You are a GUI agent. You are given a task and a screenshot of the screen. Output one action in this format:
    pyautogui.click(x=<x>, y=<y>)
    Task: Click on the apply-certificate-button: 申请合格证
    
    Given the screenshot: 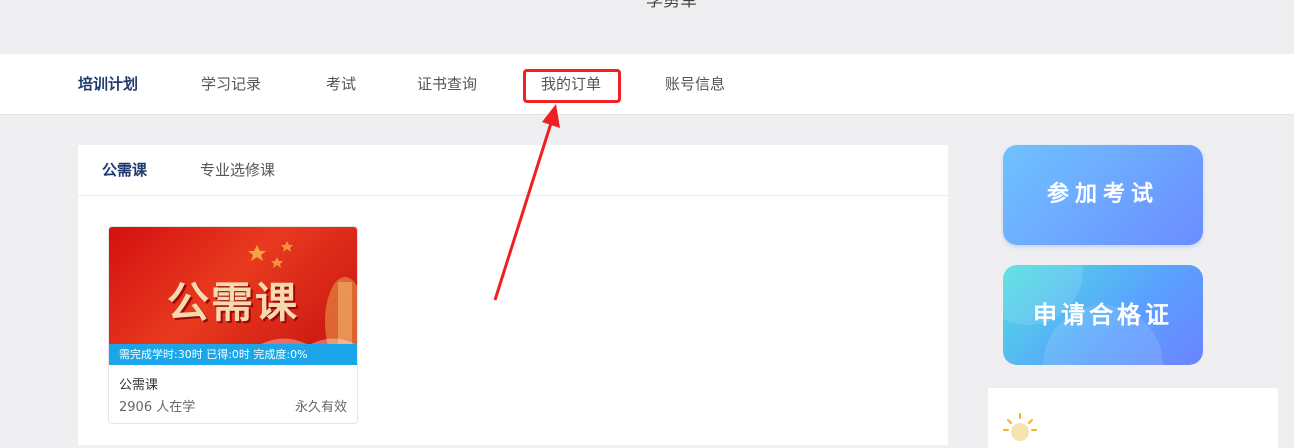 What is the action you would take?
    pyautogui.click(x=1103, y=315)
    